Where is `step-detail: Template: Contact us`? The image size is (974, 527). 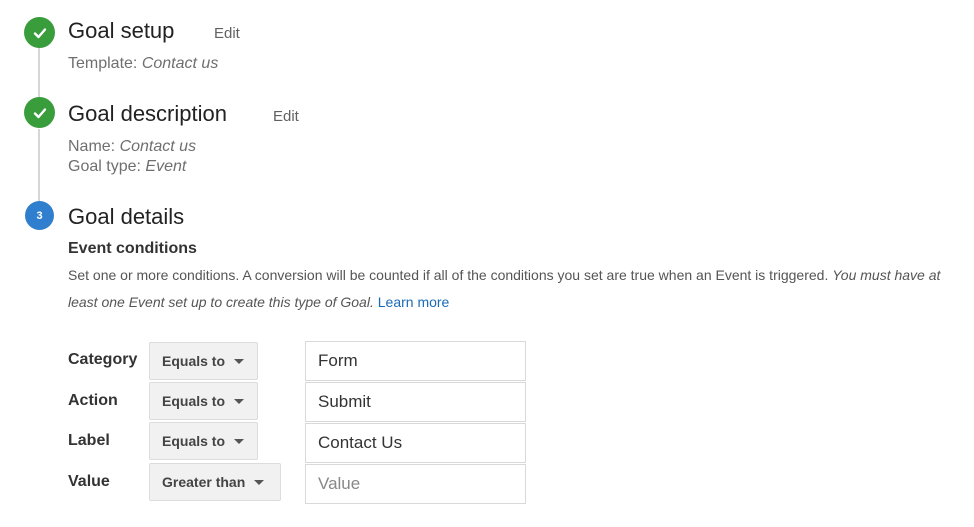 step-detail: Template: Contact us is located at coordinates (143, 63).